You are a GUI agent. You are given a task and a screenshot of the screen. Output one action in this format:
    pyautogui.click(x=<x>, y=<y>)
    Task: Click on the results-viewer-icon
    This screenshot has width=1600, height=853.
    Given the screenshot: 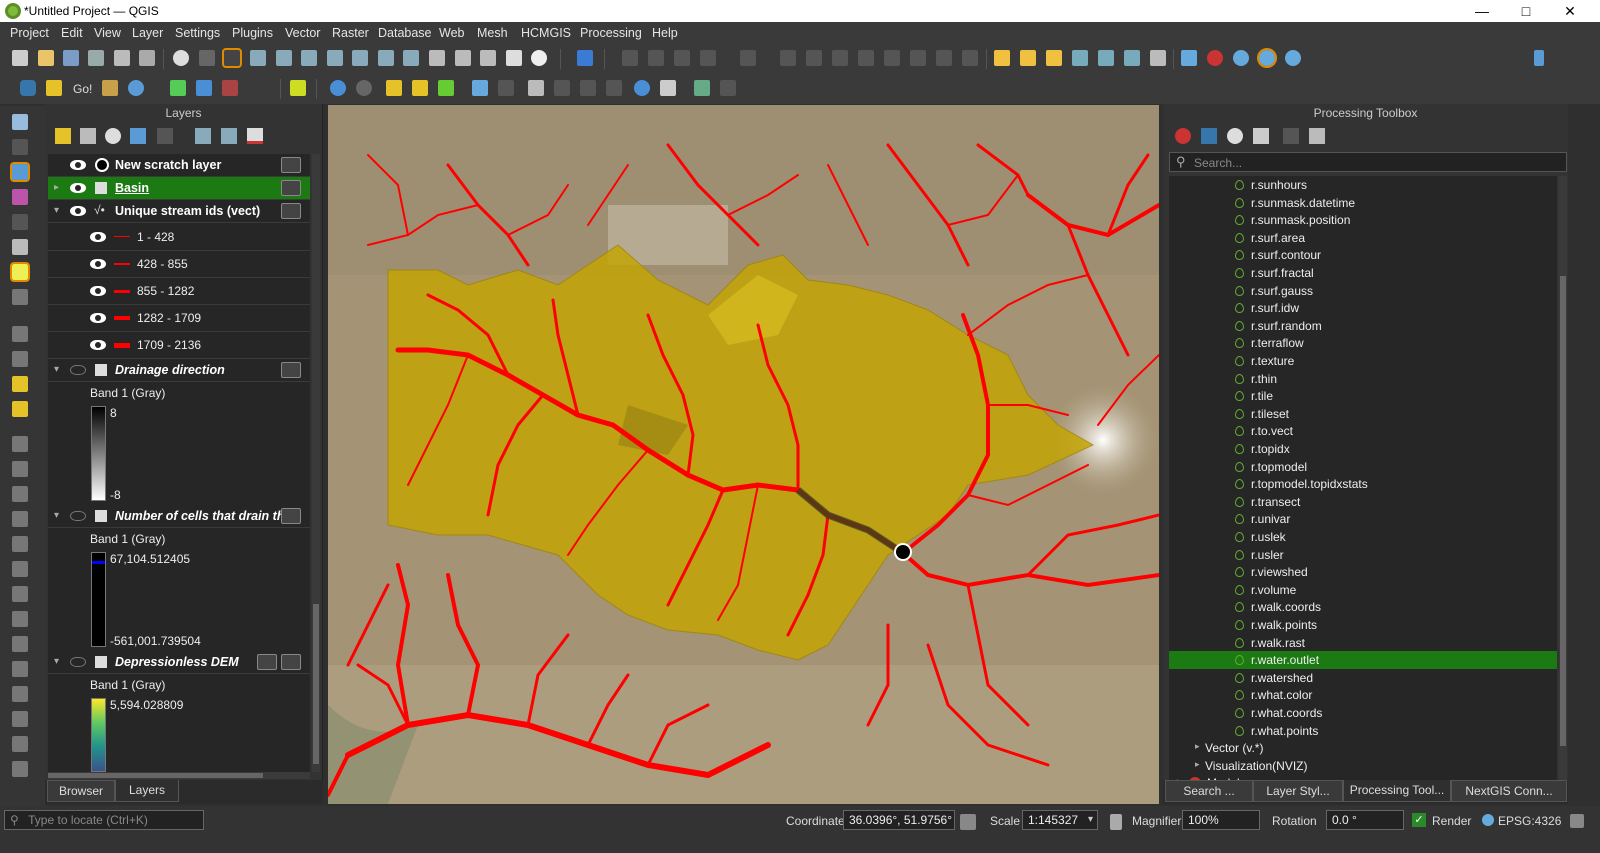 What is the action you would take?
    pyautogui.click(x=1261, y=136)
    